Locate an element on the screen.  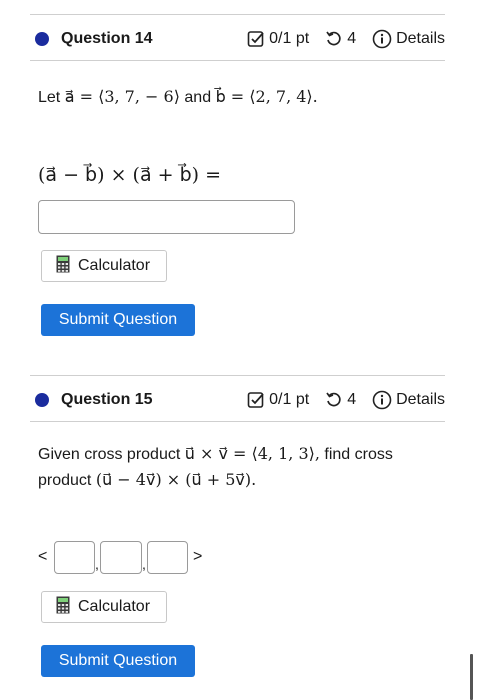
open-angle-bracket: < is located at coordinates (43, 556).